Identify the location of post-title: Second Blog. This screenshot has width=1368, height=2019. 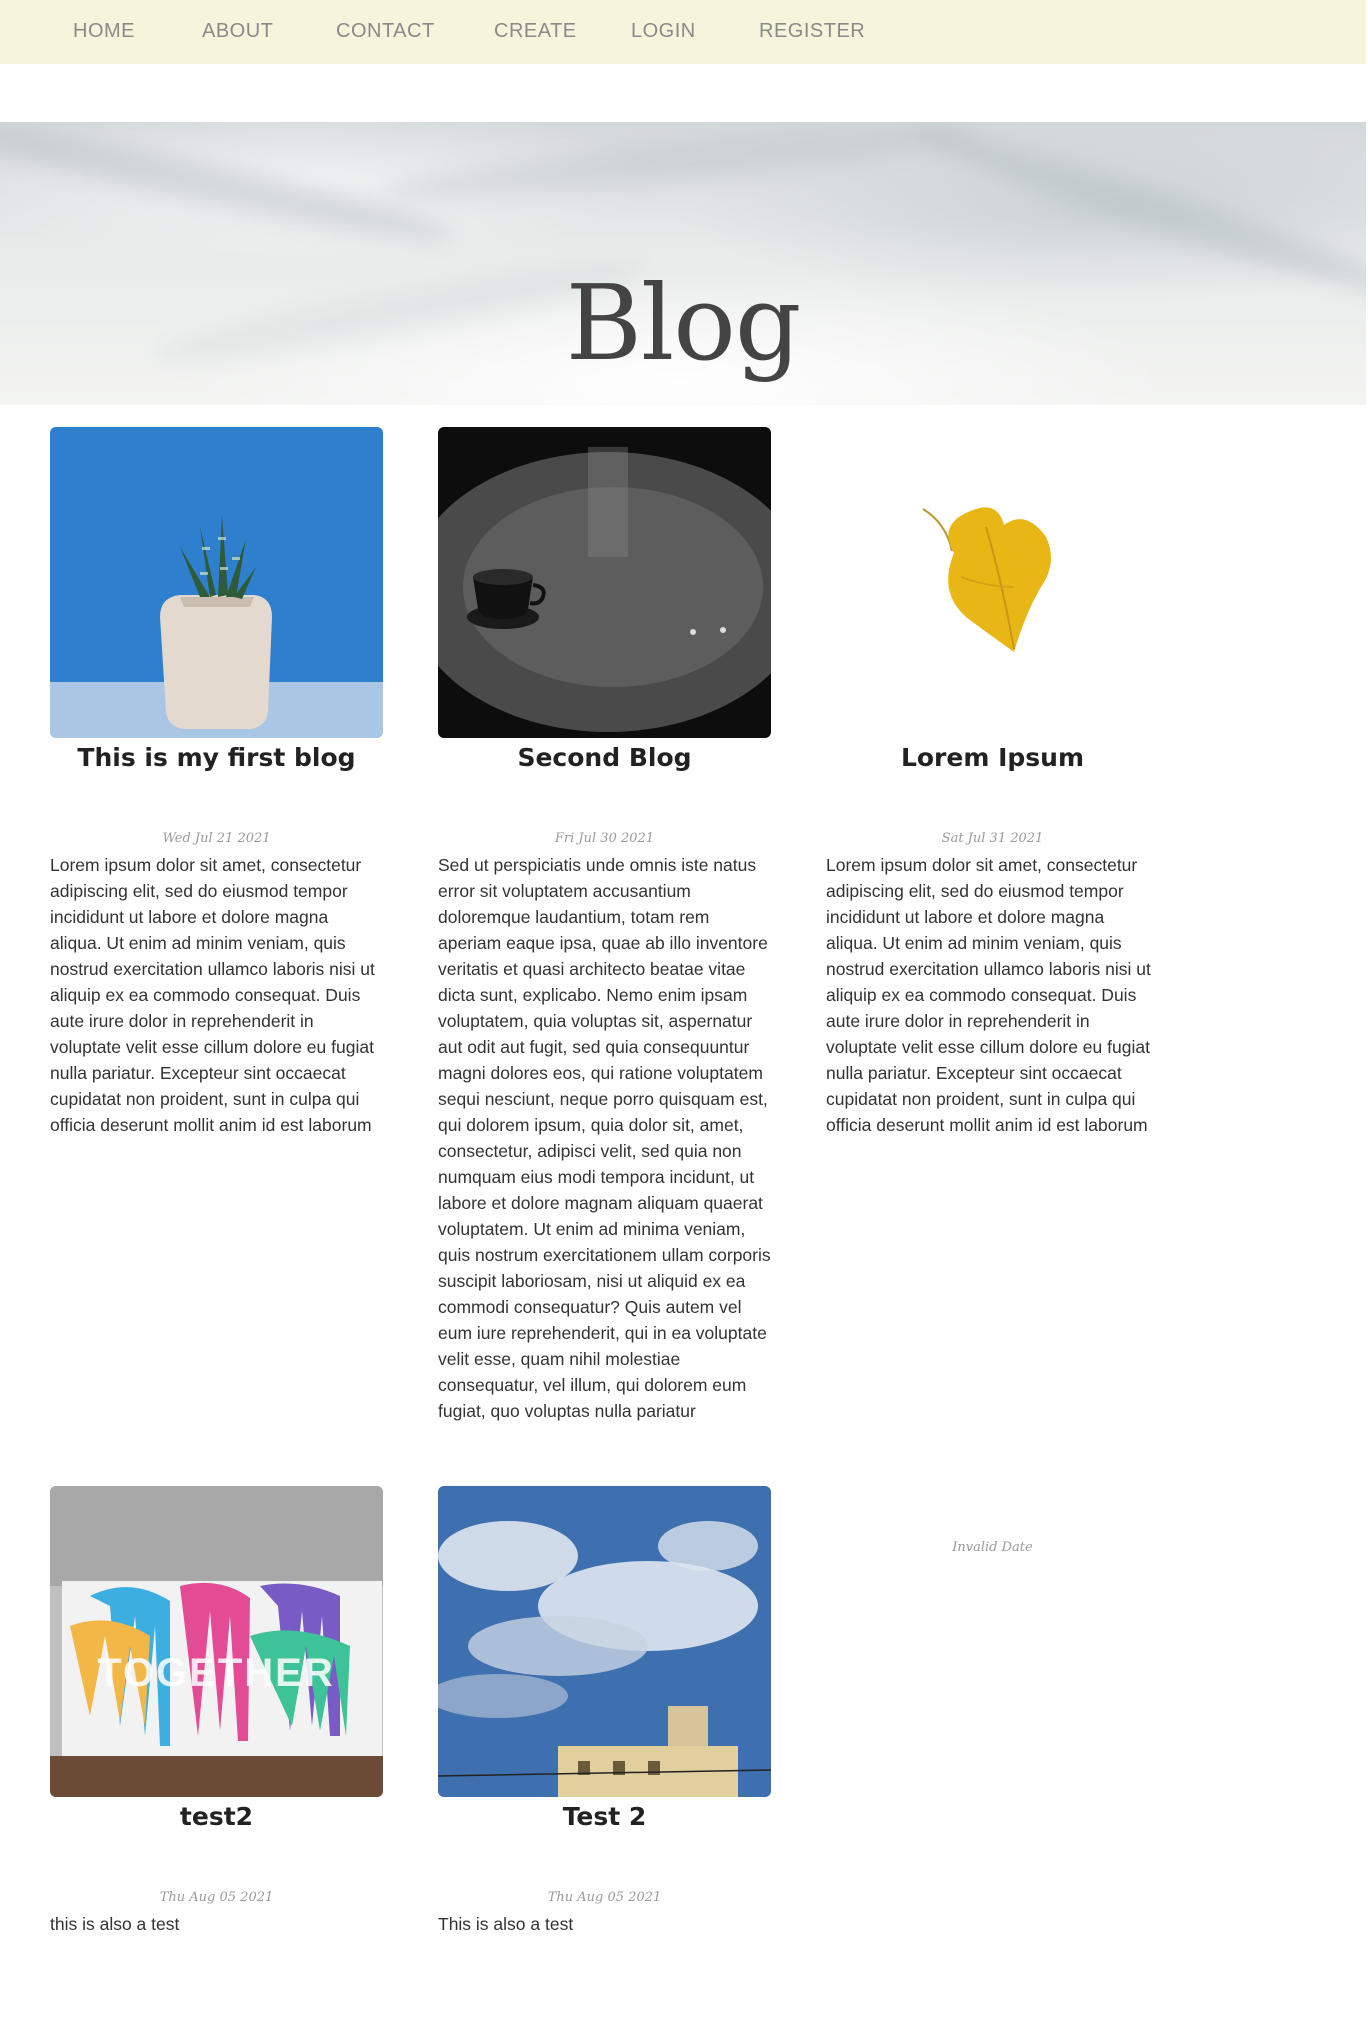
(604, 757).